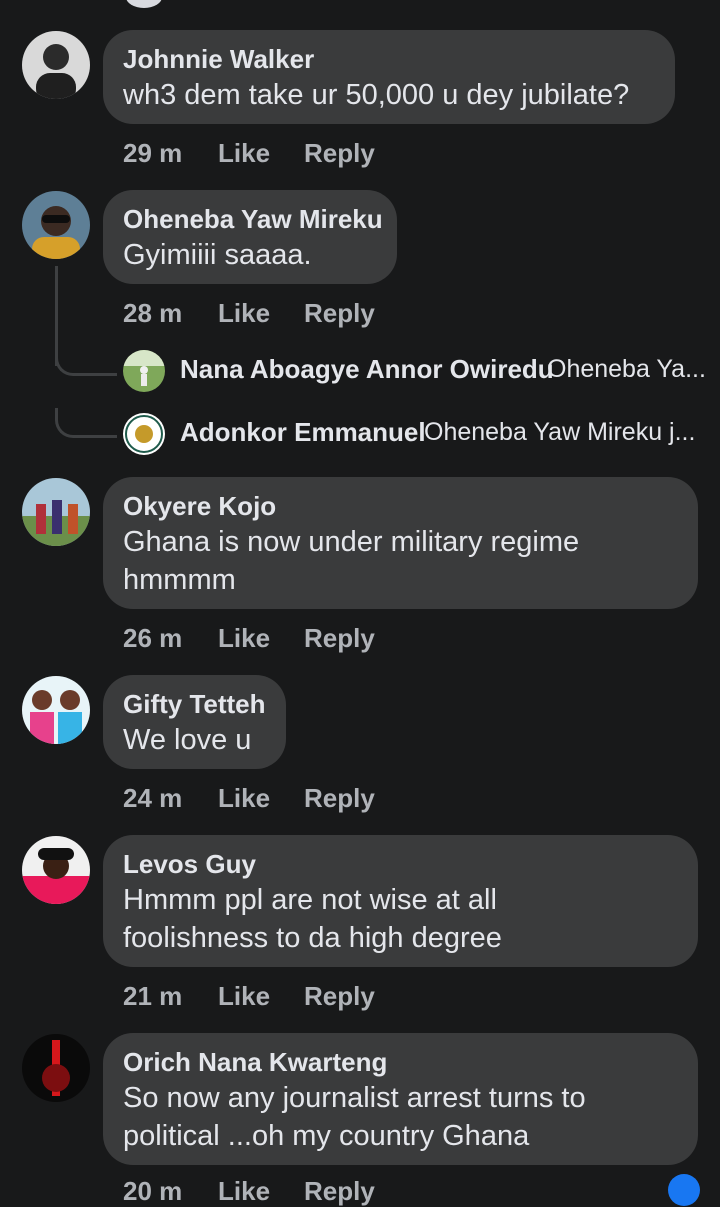 This screenshot has width=720, height=1207. Describe the element at coordinates (389, 59) in the screenshot. I see `comment-author: Johnnie Walker` at that location.